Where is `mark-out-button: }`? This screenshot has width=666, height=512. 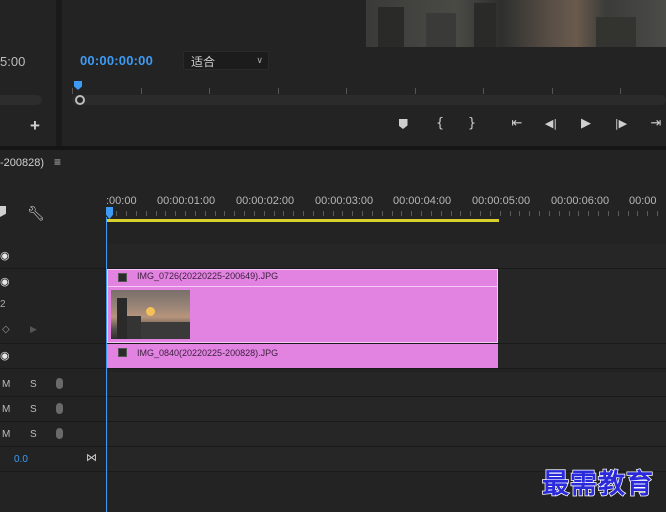 mark-out-button: } is located at coordinates (472, 124).